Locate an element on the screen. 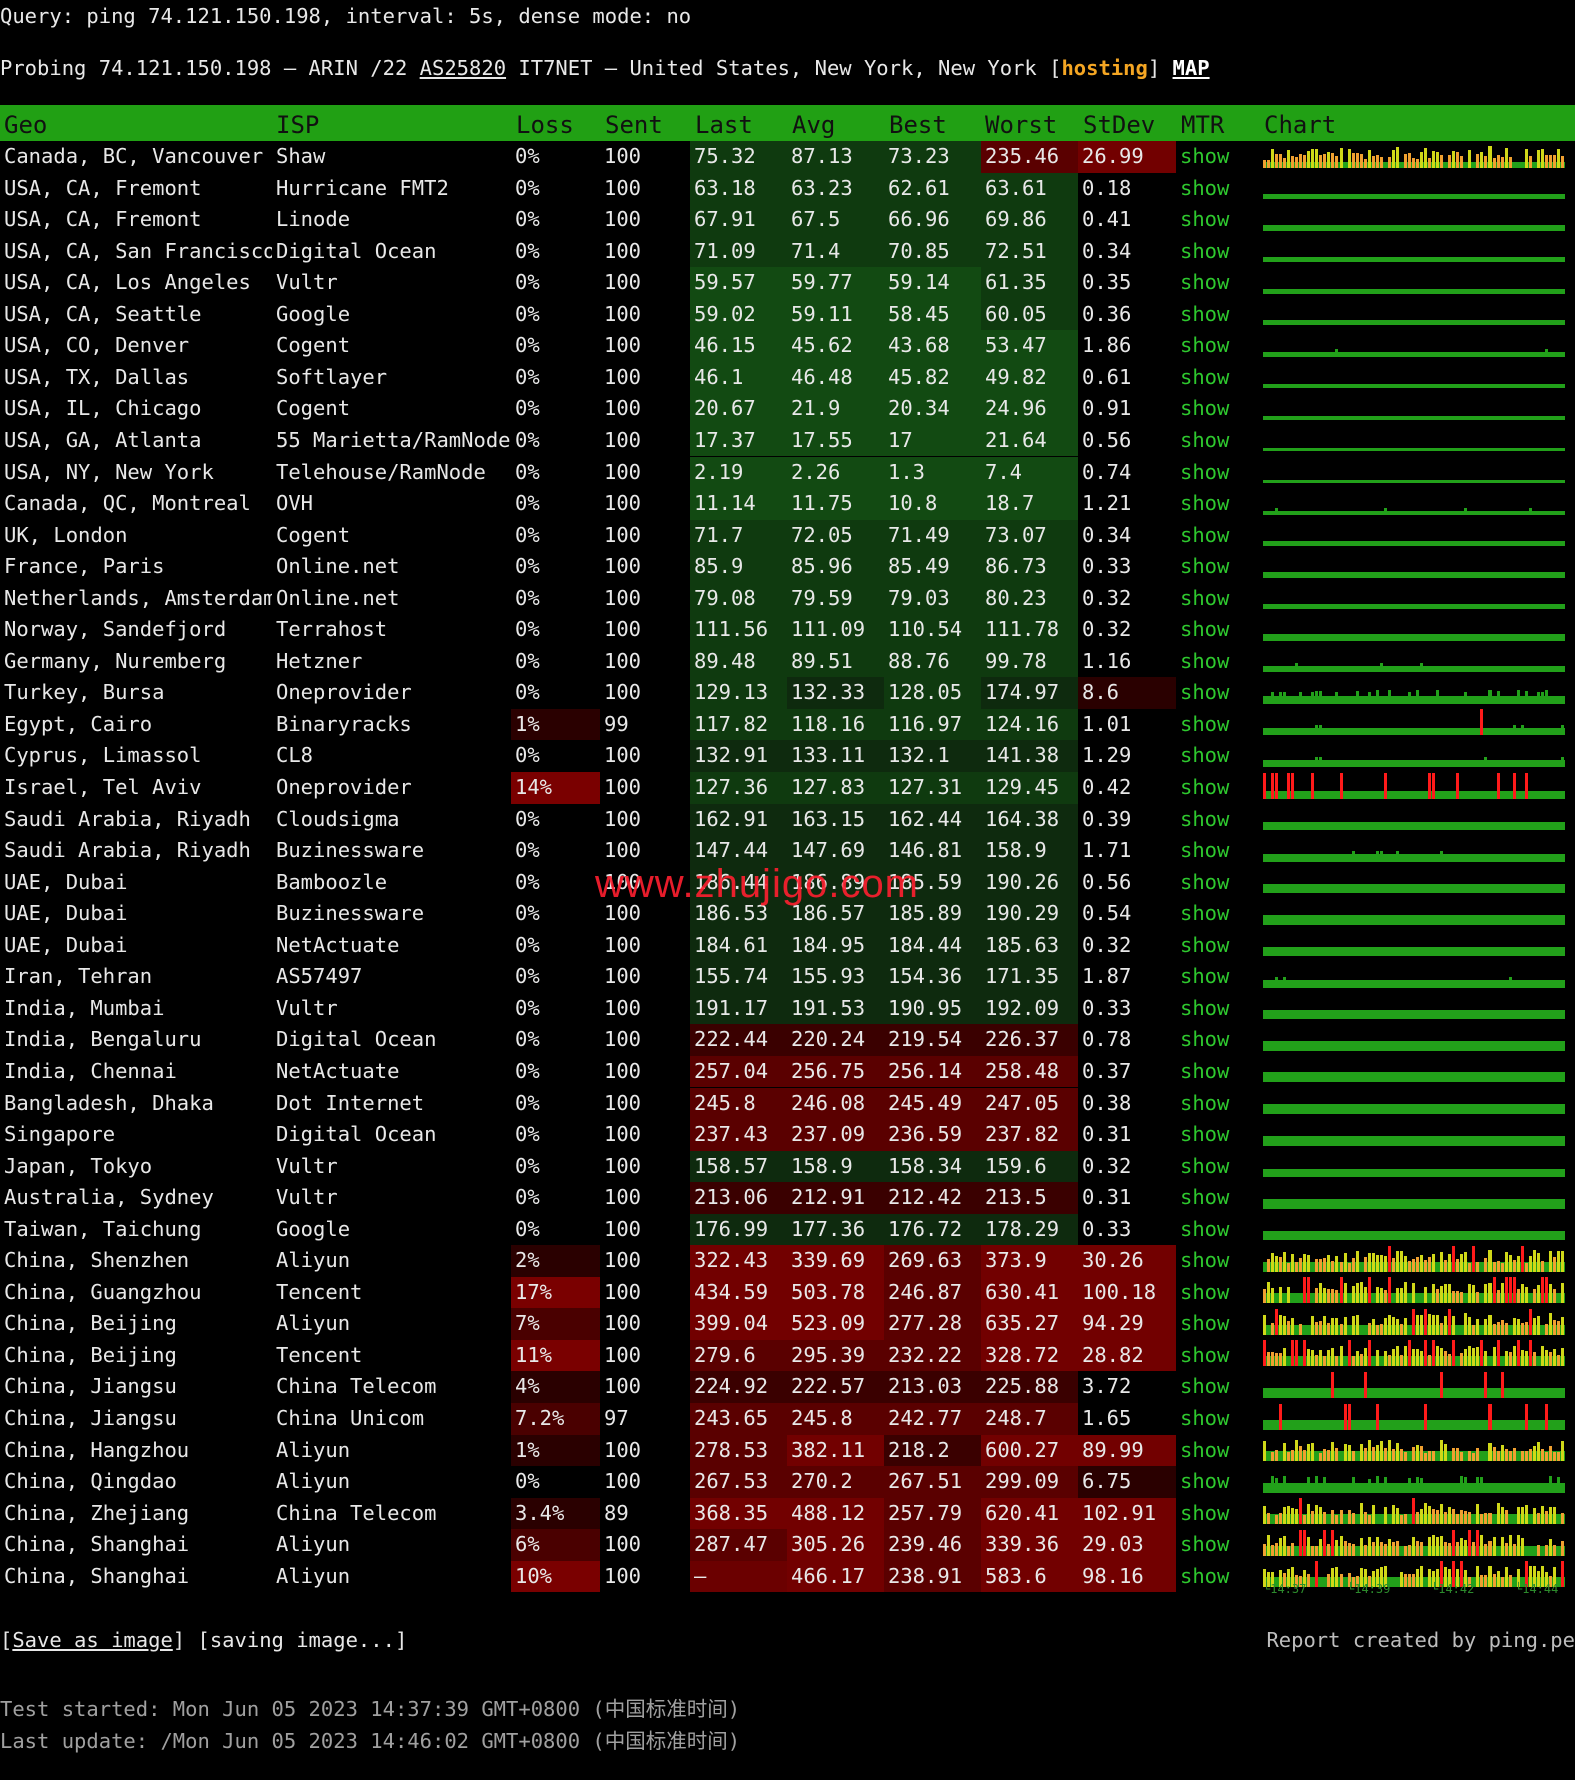  cell-best: 116.97 is located at coordinates (932, 724).